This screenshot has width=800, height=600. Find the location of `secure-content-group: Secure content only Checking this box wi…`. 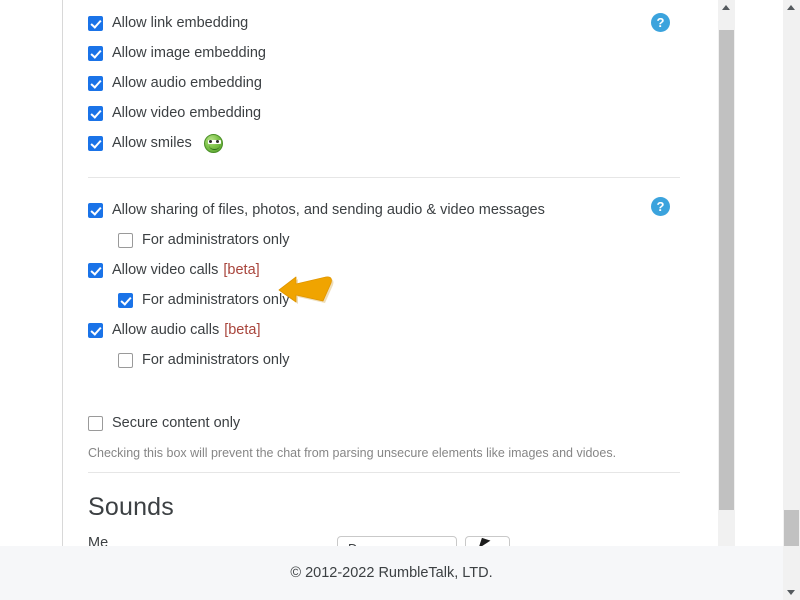

secure-content-group: Secure content only Checking this box wi… is located at coordinates (390, 434).